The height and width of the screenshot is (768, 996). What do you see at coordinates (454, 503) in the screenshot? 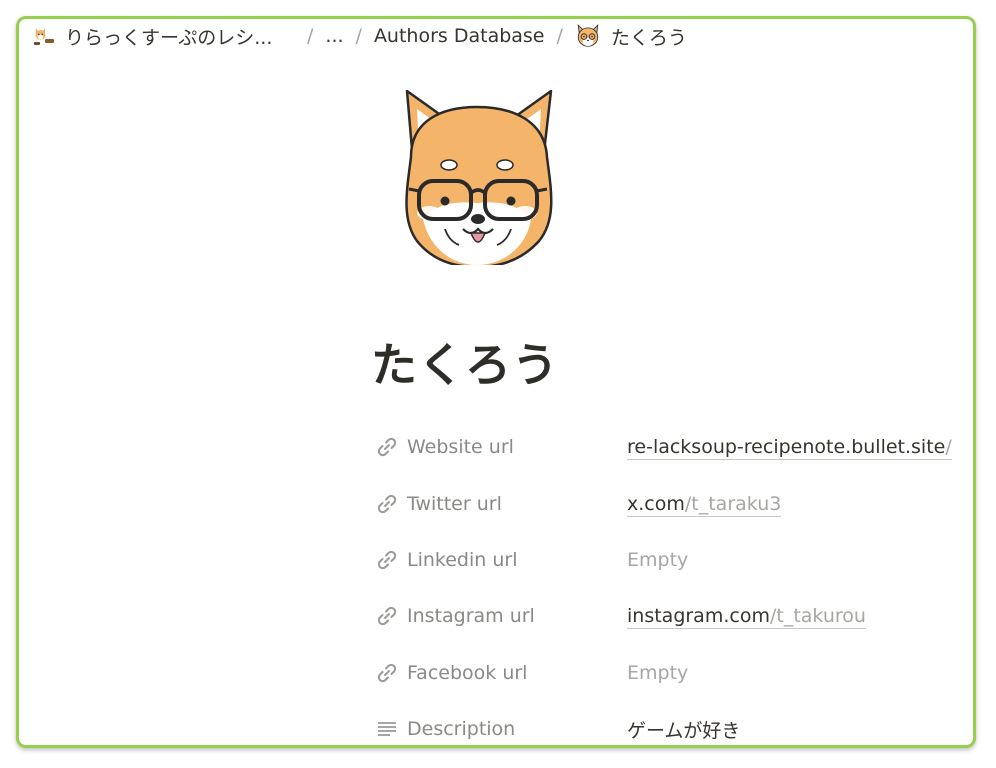
I see `property-name-label: Twitter url` at bounding box center [454, 503].